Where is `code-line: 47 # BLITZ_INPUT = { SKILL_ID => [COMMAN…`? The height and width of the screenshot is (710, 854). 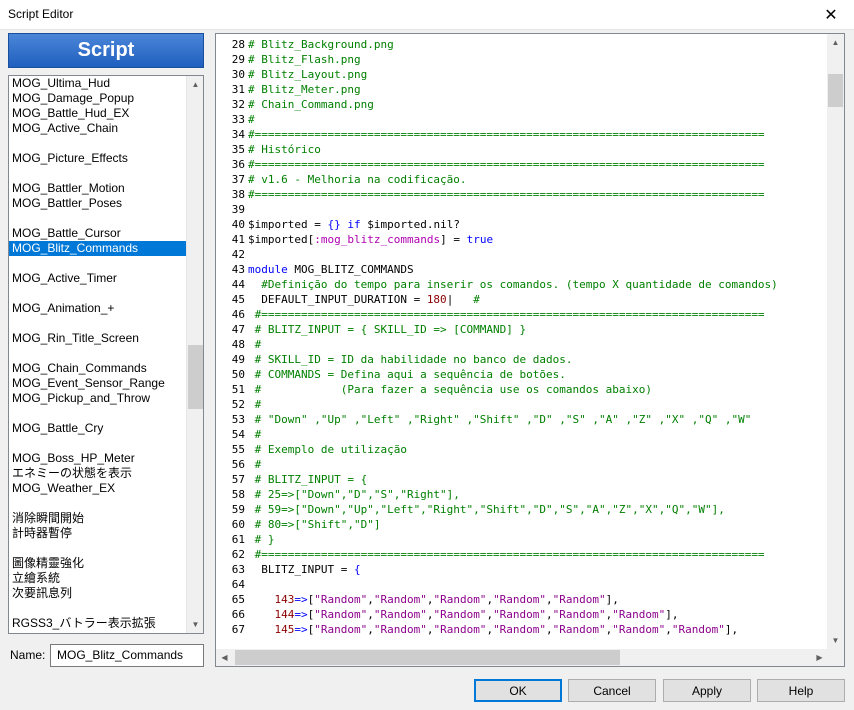 code-line: 47 # BLITZ_INPUT = { SKILL_ID => [COMMAN… is located at coordinates (513, 329).